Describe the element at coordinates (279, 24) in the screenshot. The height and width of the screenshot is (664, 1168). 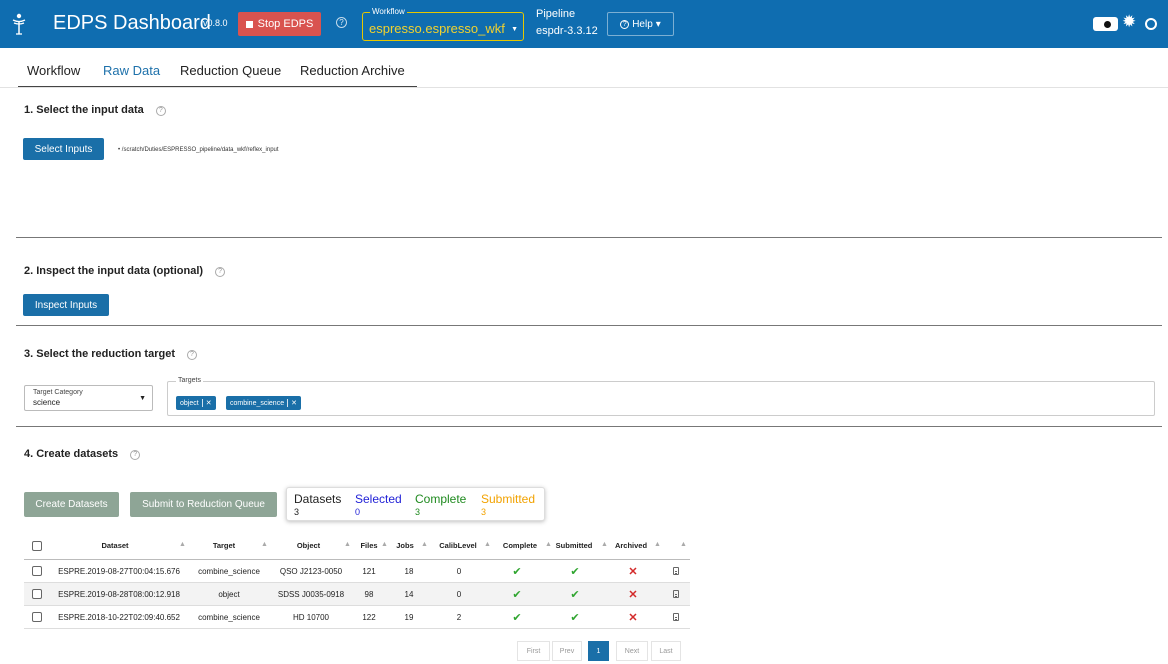
I see `stop-edps-button: Stop EDPS` at that location.